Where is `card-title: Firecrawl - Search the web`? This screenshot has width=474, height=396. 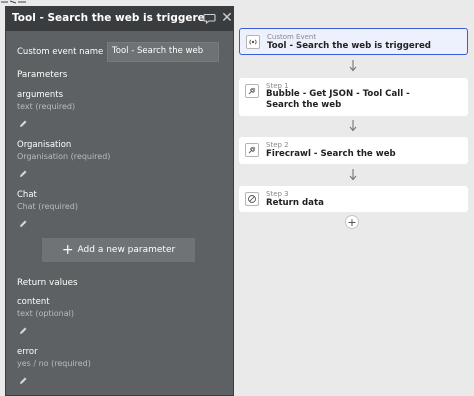 card-title: Firecrawl - Search the web is located at coordinates (331, 154).